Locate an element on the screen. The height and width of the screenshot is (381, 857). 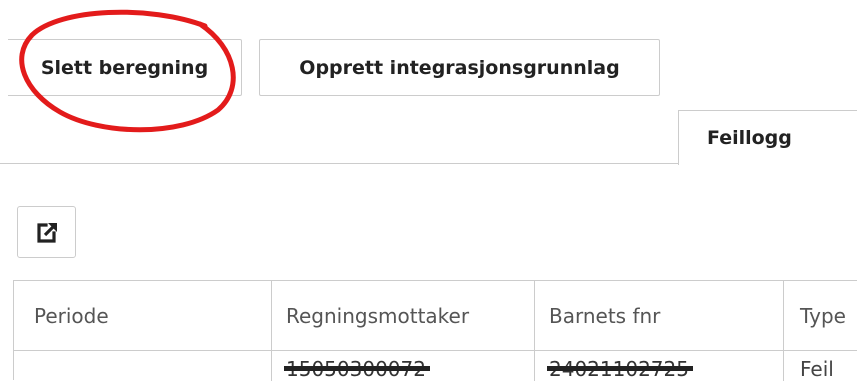
create-integration-basis-button: Opprett integrasjonsgrunnlag is located at coordinates (459, 67).